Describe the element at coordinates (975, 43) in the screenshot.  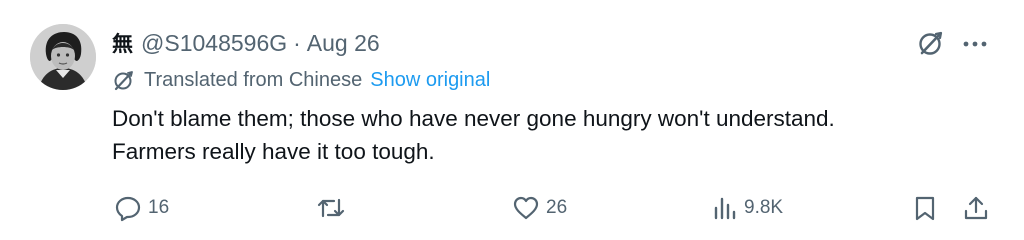
I see `more-icon` at that location.